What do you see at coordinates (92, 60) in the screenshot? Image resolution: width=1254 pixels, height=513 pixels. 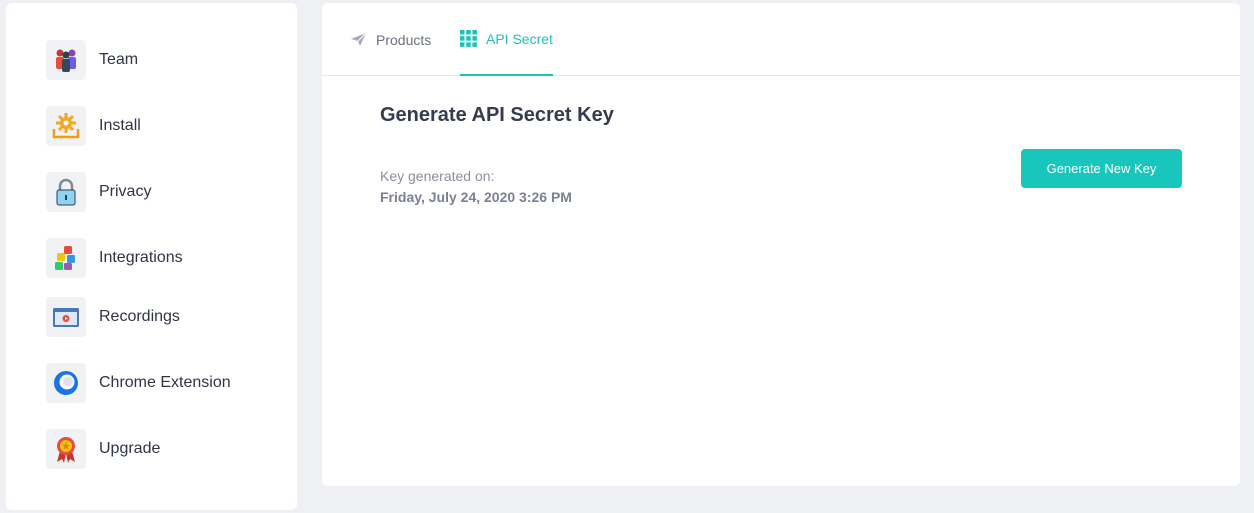 I see `sidebar-item-team: Team` at bounding box center [92, 60].